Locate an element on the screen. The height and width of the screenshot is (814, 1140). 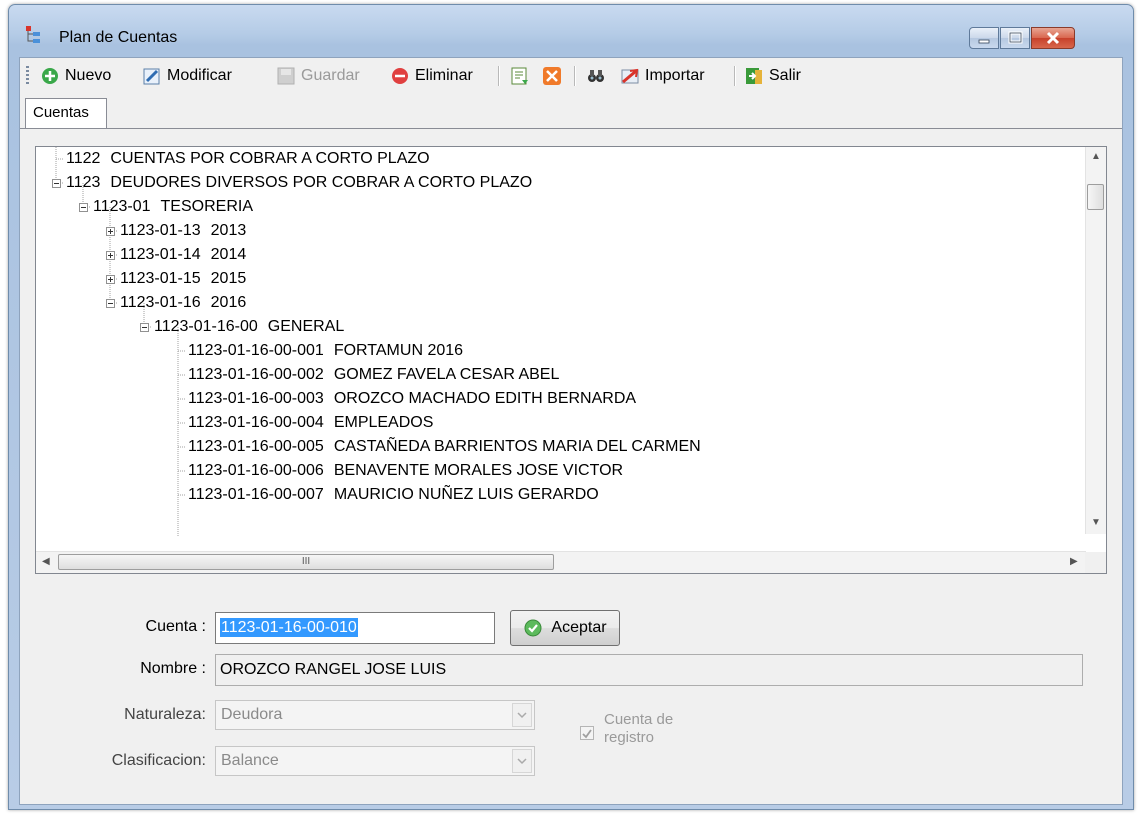
modificar-button: Modificar is located at coordinates (187, 76).